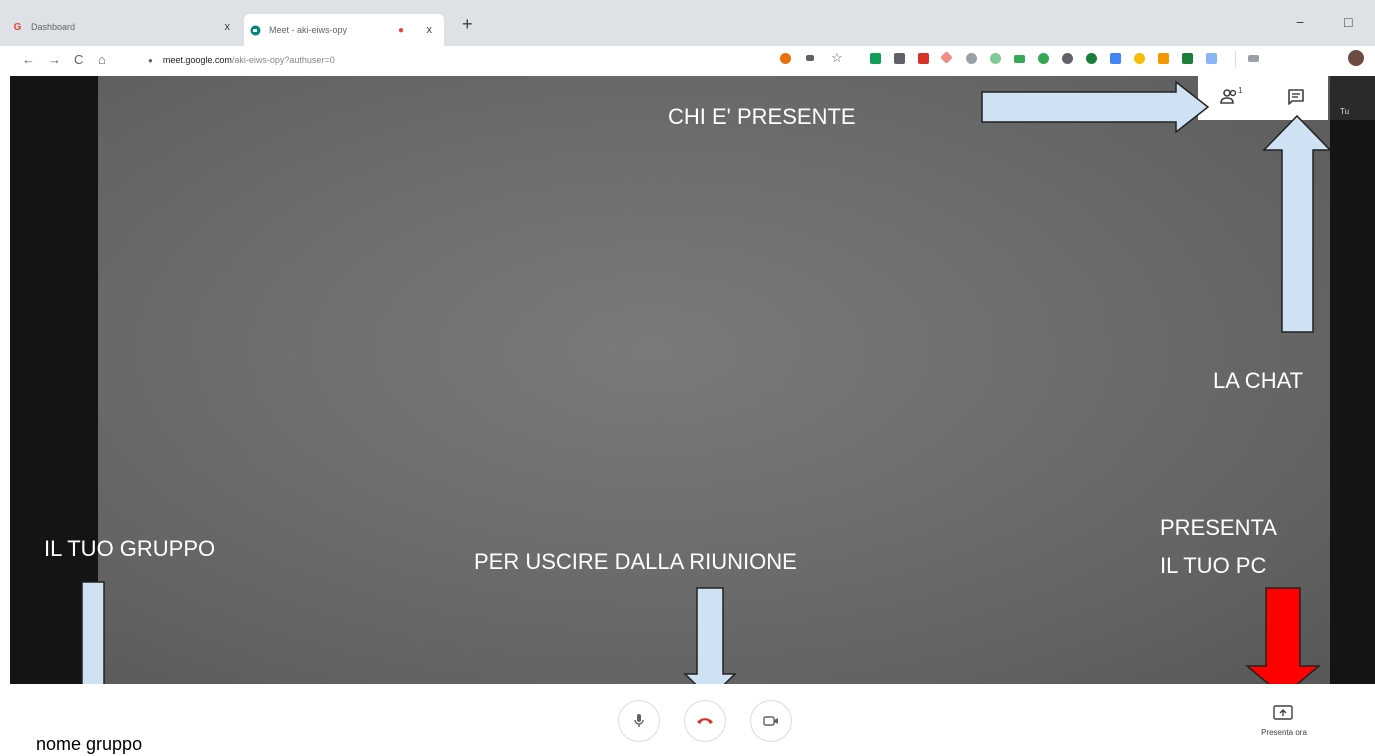  I want to click on group-name: nome gruppo, so click(89, 744).